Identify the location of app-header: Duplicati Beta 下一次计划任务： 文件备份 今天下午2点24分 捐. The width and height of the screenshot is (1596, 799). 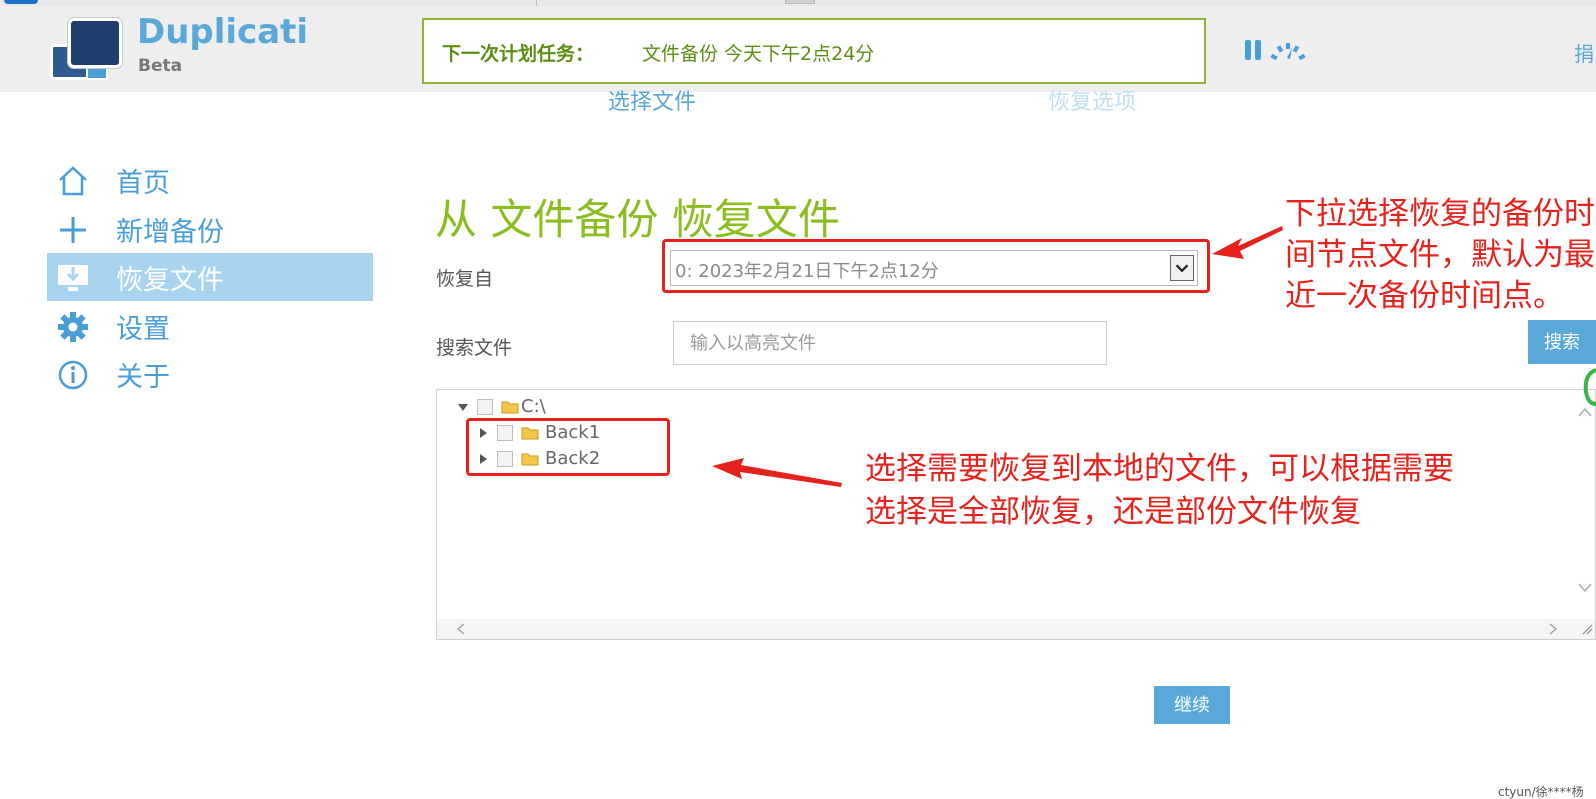
(798, 49).